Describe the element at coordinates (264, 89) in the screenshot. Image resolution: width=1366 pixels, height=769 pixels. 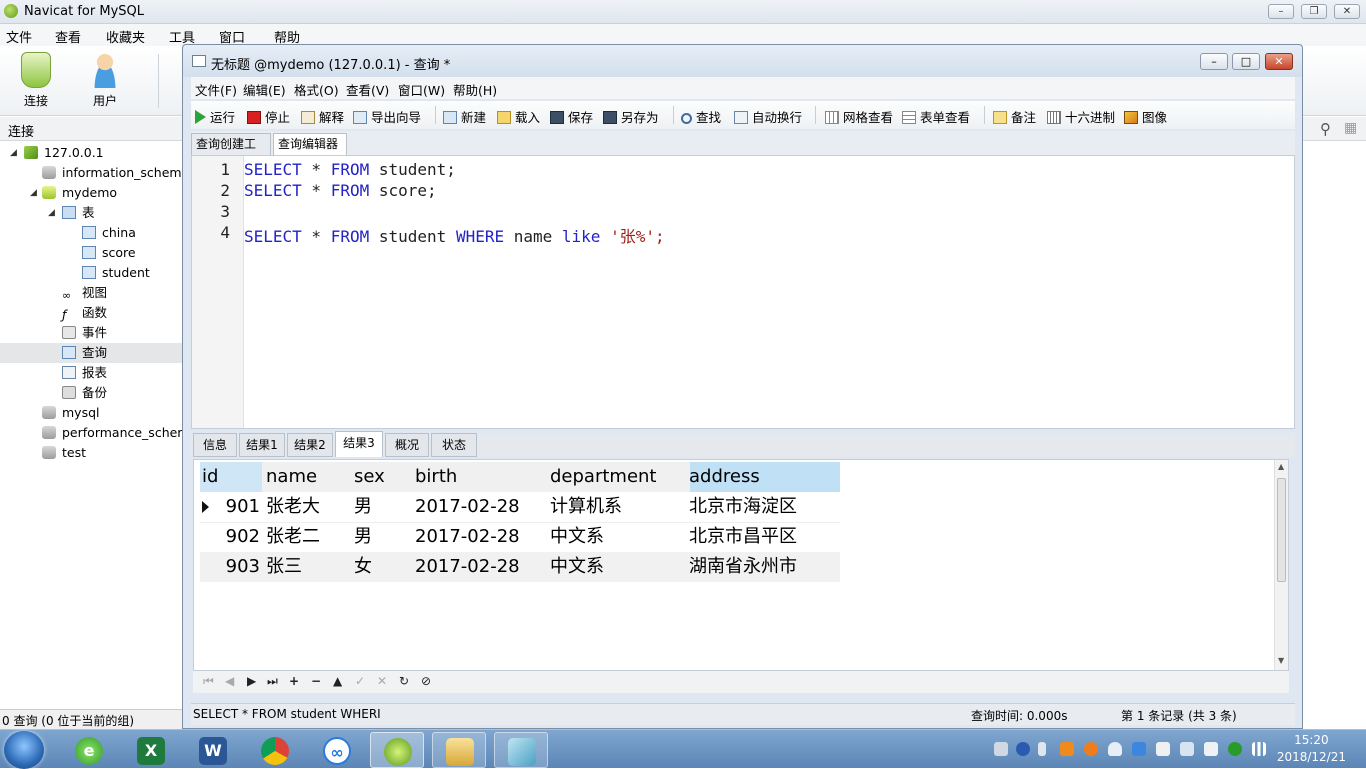
I see `qmenu-edit: 编辑(E)` at that location.